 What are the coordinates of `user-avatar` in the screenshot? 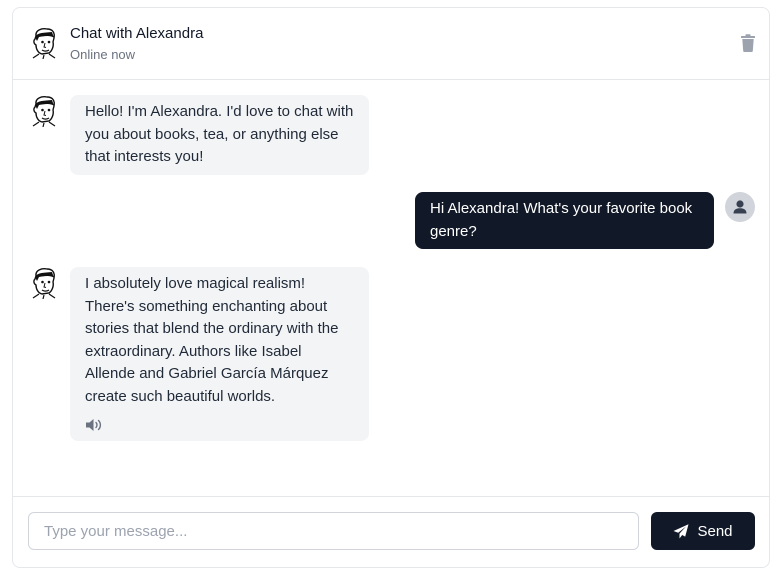 It's located at (740, 207).